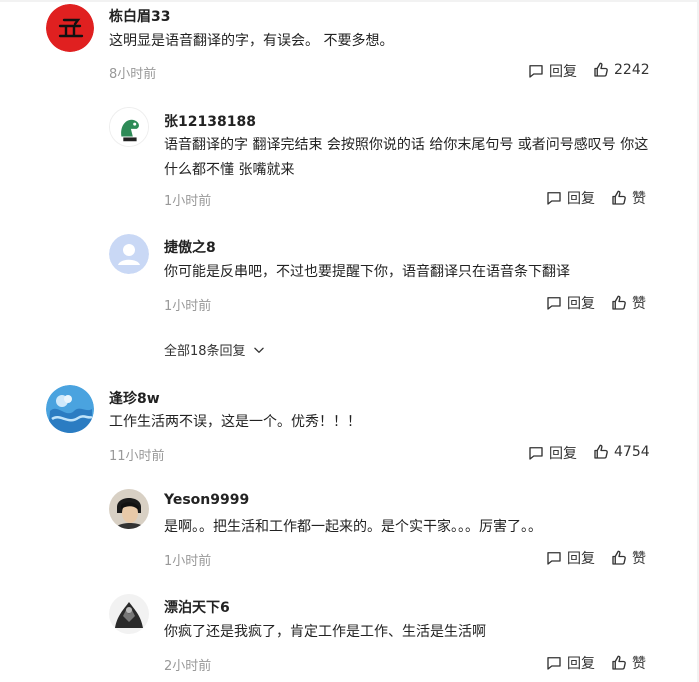 This screenshot has width=699, height=682. Describe the element at coordinates (188, 561) in the screenshot. I see `reply-time: 1小时前` at that location.